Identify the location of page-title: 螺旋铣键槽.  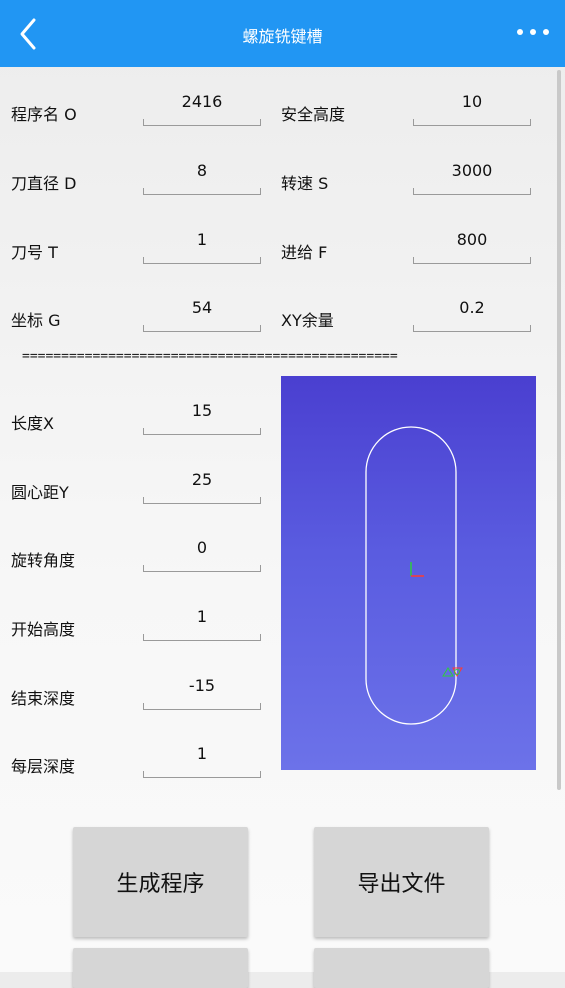
(282, 36).